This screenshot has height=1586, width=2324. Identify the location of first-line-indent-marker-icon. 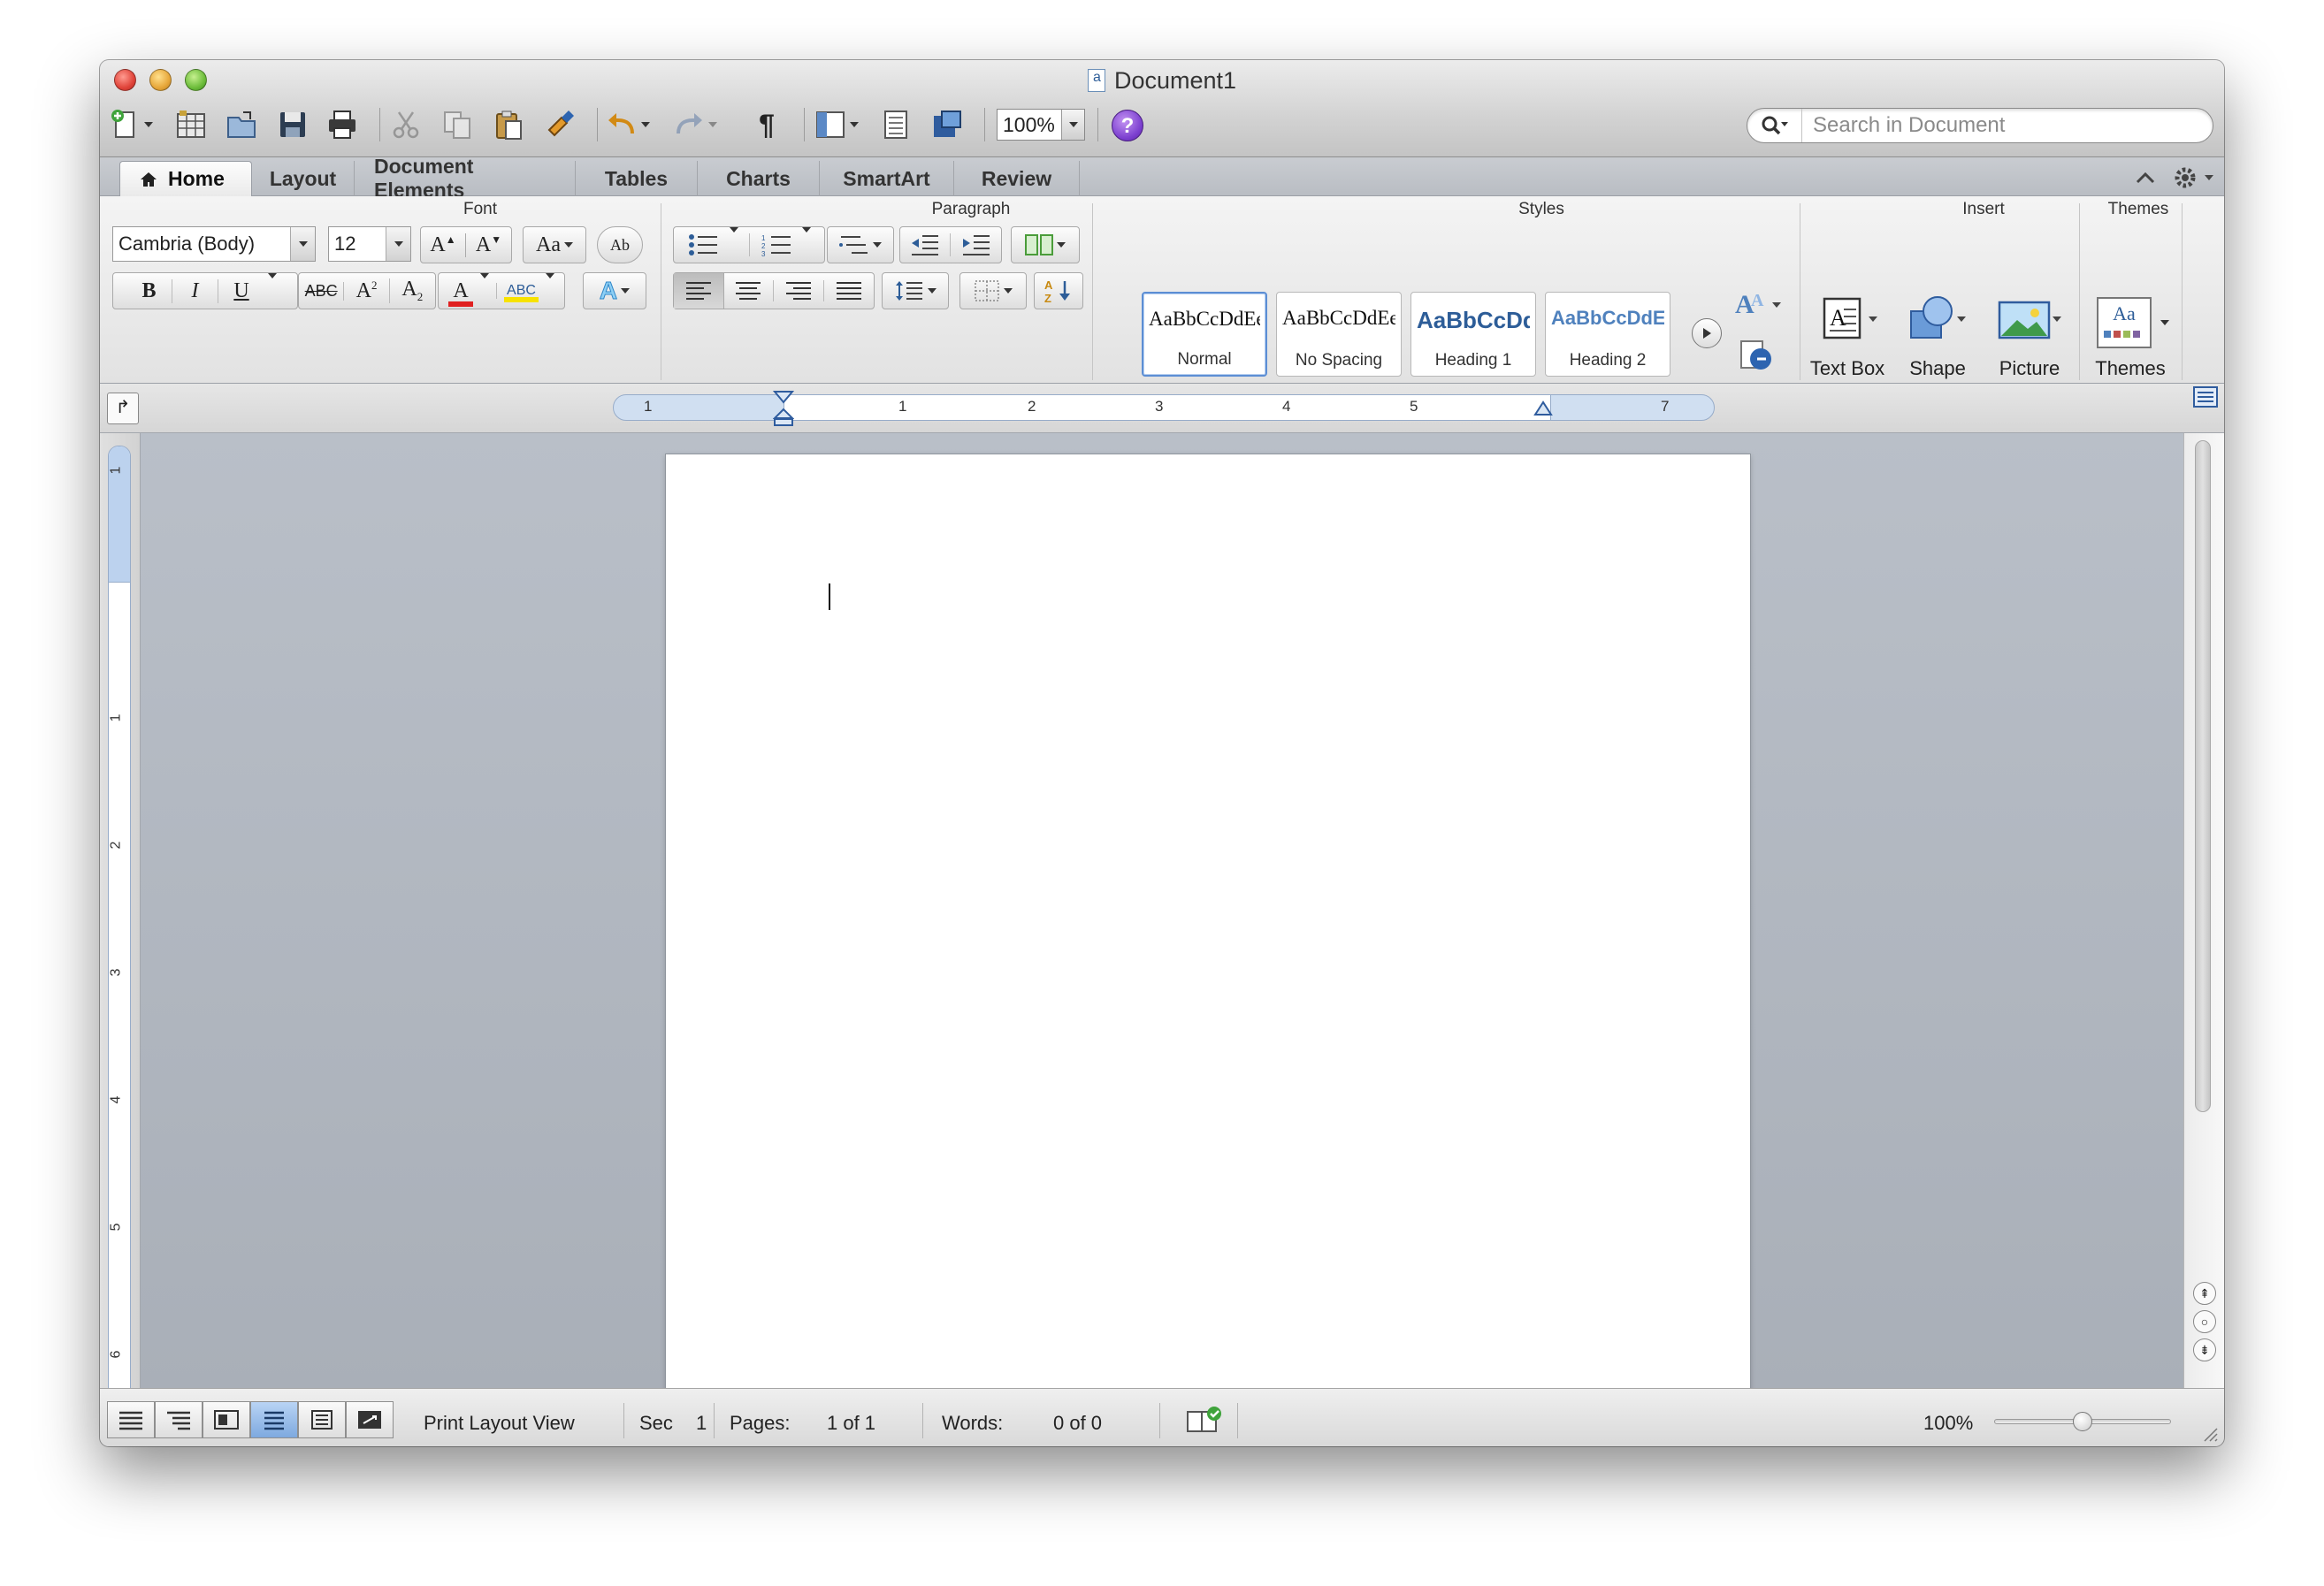
(783, 408).